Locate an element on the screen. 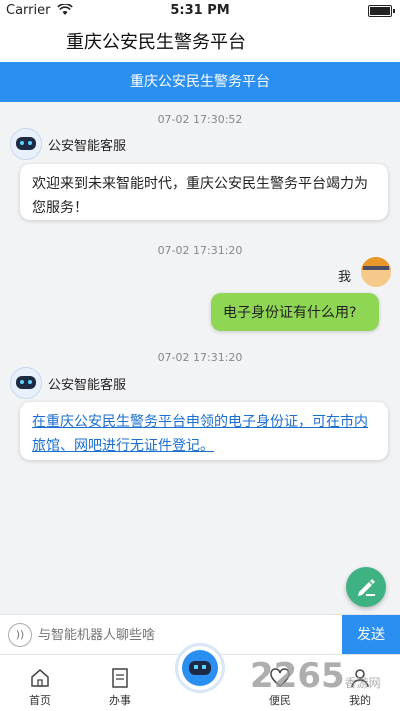 The width and height of the screenshot is (400, 711). app-header: 重庆公安民生警务平台 is located at coordinates (200, 42).